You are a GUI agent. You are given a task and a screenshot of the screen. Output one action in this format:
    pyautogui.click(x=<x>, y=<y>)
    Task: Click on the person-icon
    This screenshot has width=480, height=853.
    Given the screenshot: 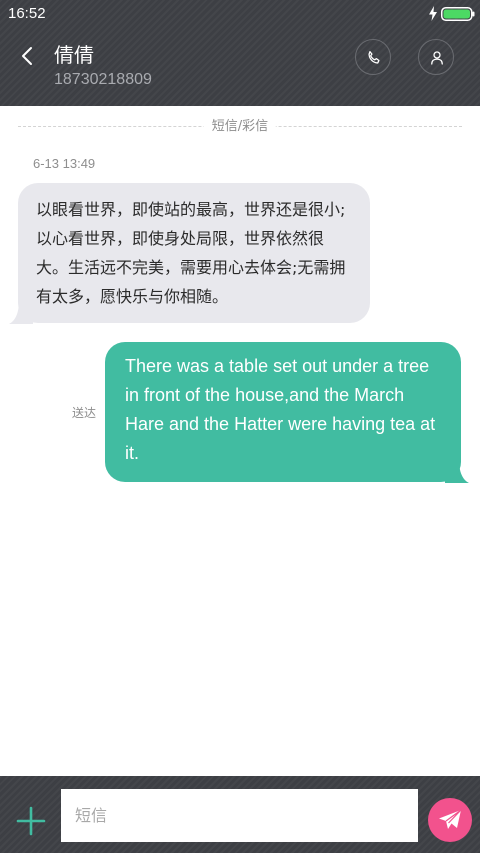 What is the action you would take?
    pyautogui.click(x=437, y=58)
    